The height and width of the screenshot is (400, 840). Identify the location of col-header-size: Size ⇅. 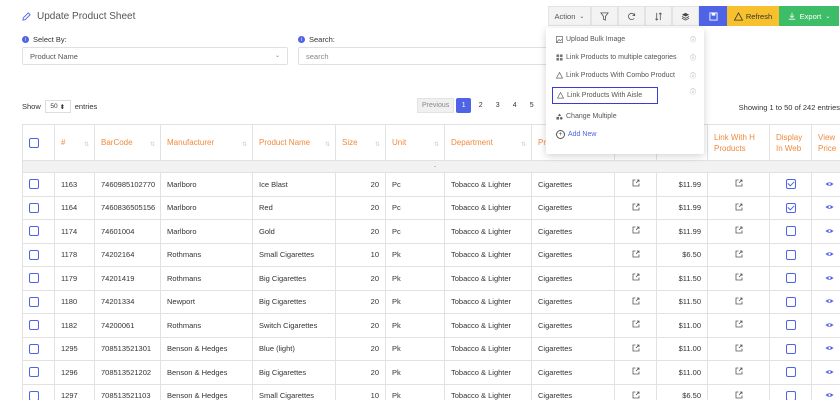
(360, 142).